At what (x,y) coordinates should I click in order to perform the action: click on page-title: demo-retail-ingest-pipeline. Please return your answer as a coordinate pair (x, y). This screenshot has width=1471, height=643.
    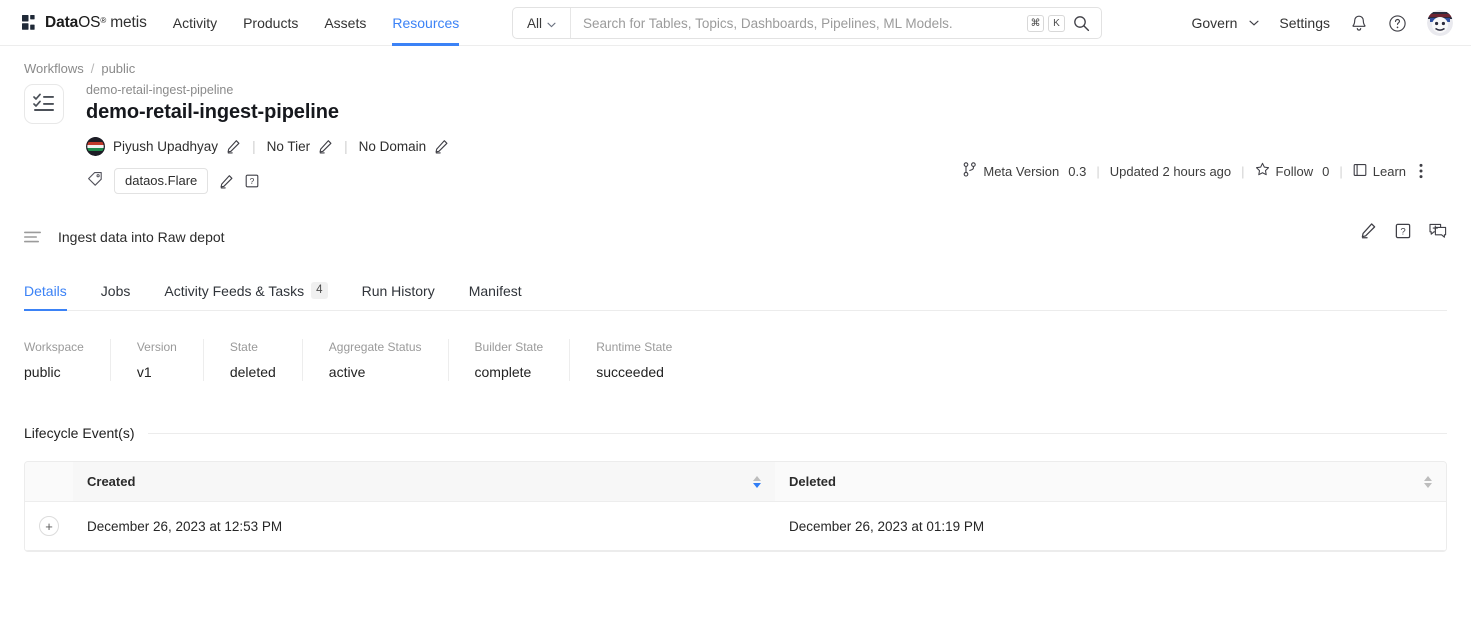
    Looking at the image, I should click on (212, 112).